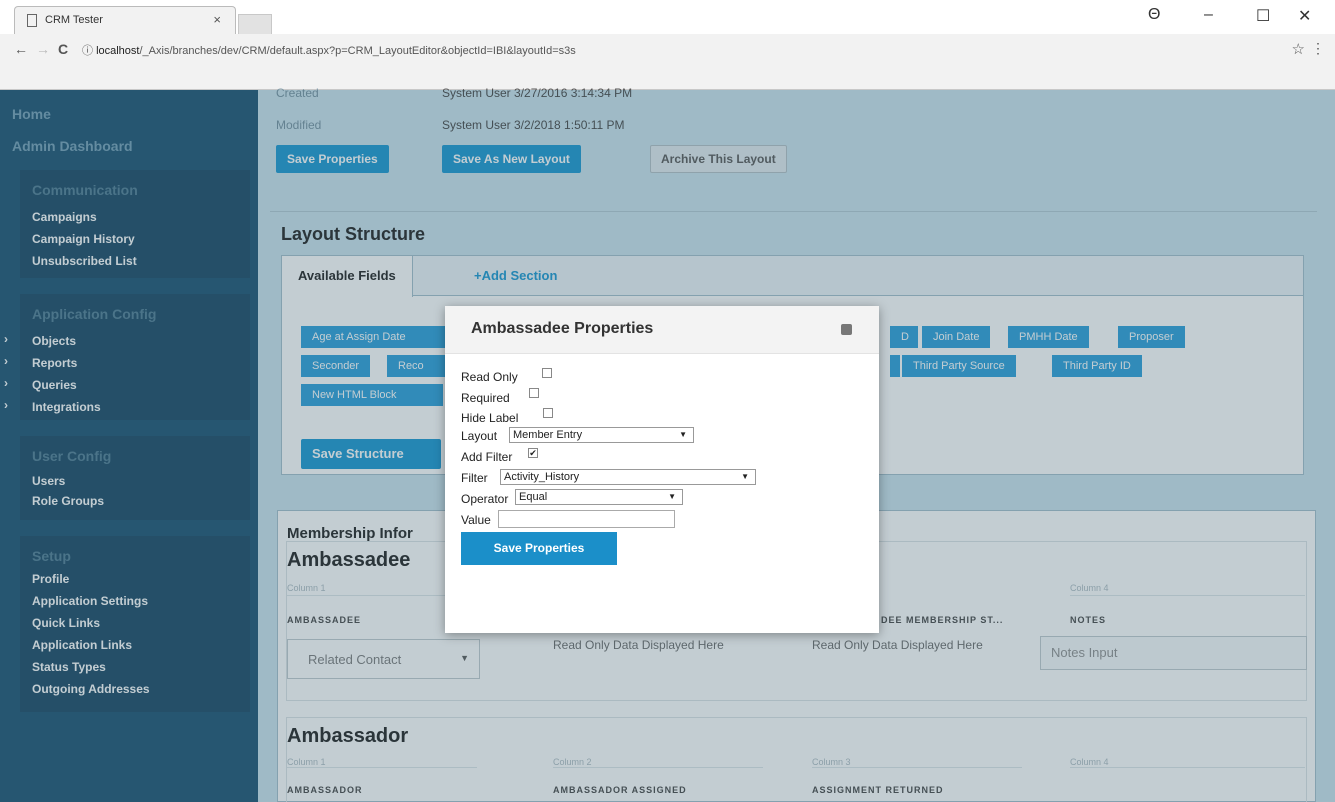 The height and width of the screenshot is (802, 1335). What do you see at coordinates (43, 49) in the screenshot?
I see `forward-icon: →` at bounding box center [43, 49].